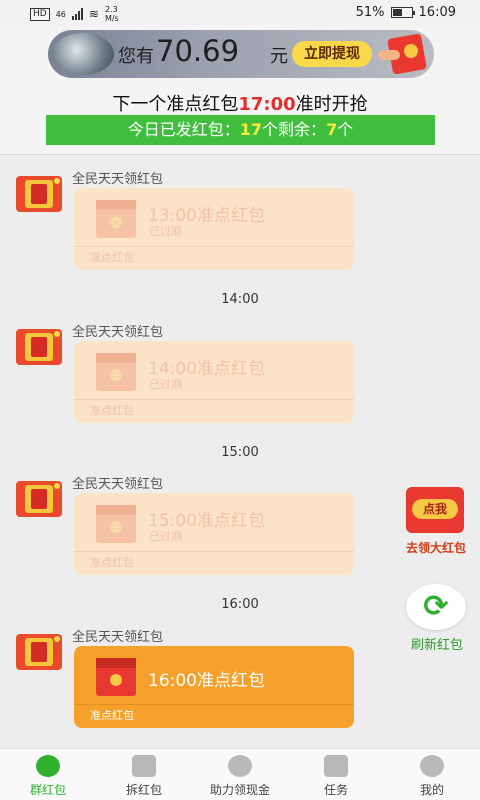 This screenshot has height=800, width=480. I want to click on nav-group-packets: 群红包, so click(48, 774).